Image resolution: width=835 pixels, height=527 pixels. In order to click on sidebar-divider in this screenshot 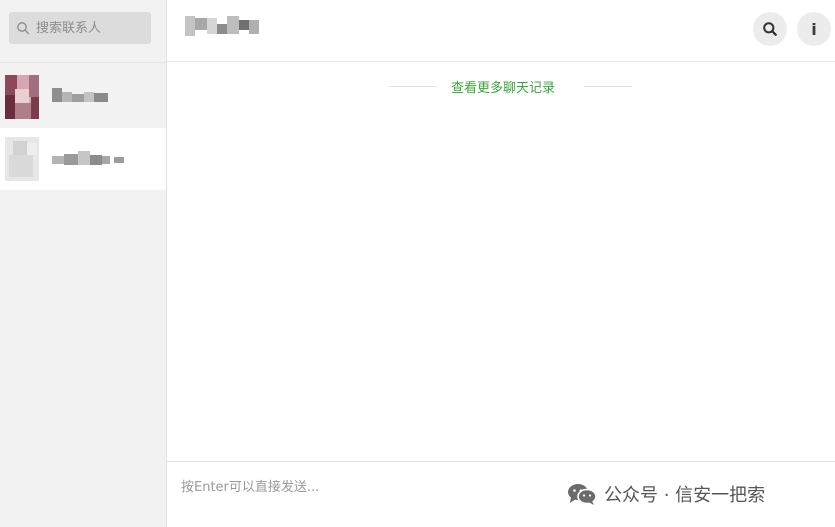, I will do `click(83, 62)`.